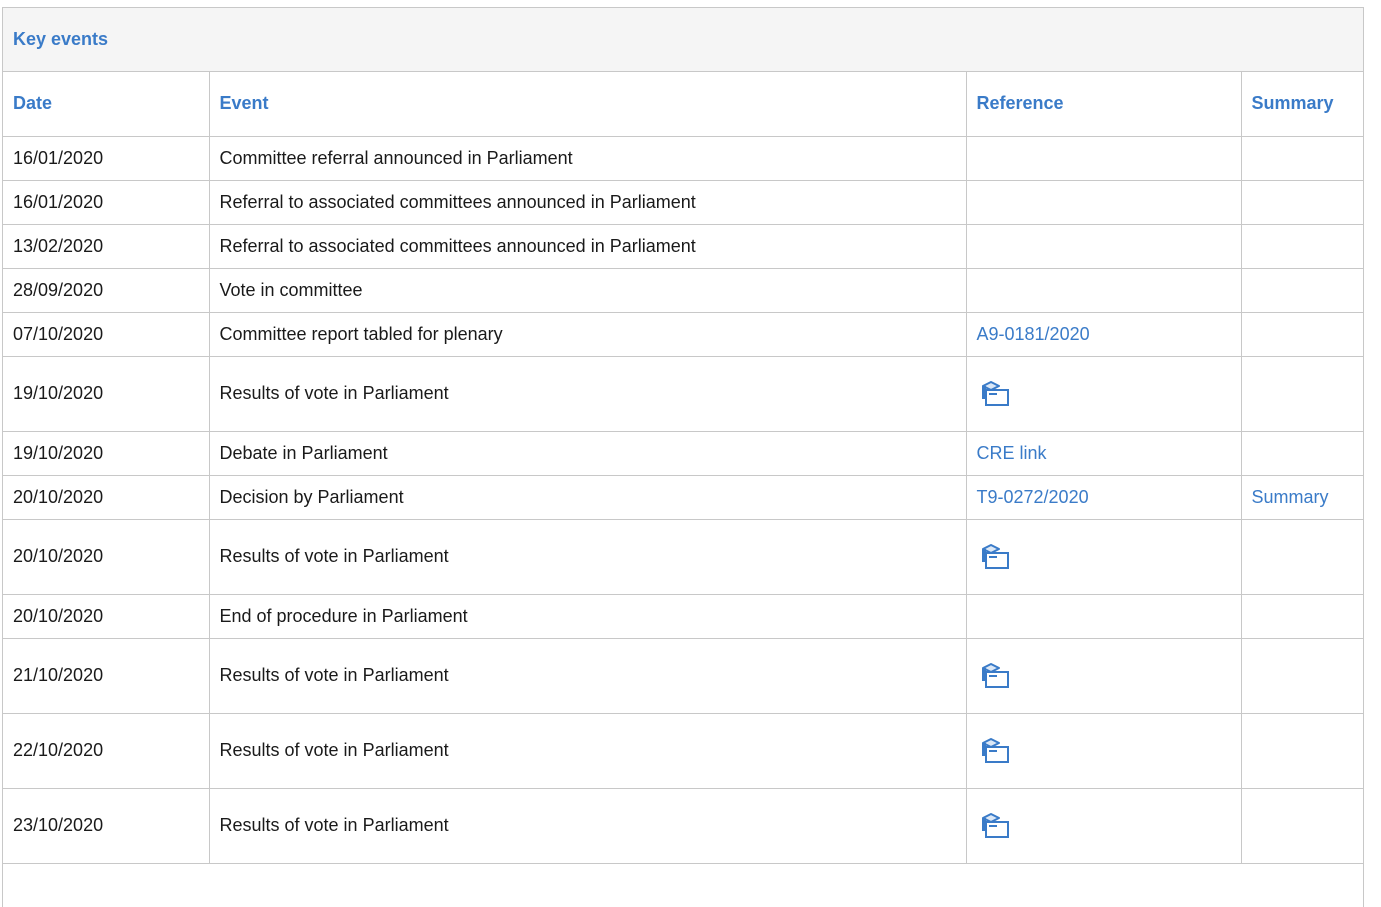 This screenshot has height=907, width=1381. I want to click on table-header-row: Date Event Reference Summary, so click(683, 104).